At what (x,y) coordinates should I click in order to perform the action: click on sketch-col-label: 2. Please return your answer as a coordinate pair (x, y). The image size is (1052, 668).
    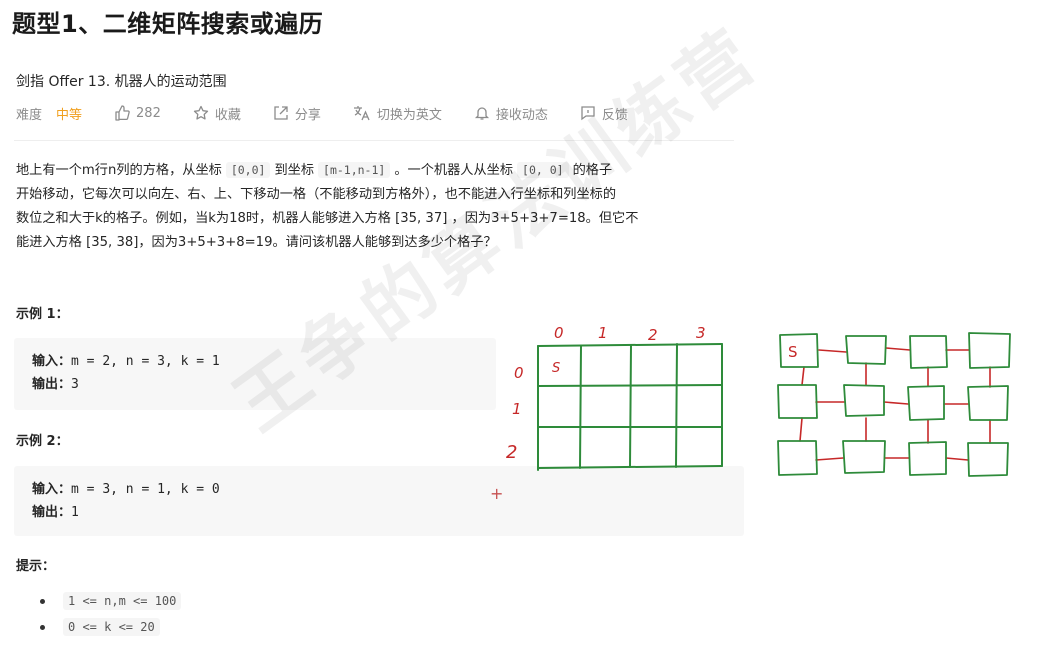
    Looking at the image, I should click on (653, 335).